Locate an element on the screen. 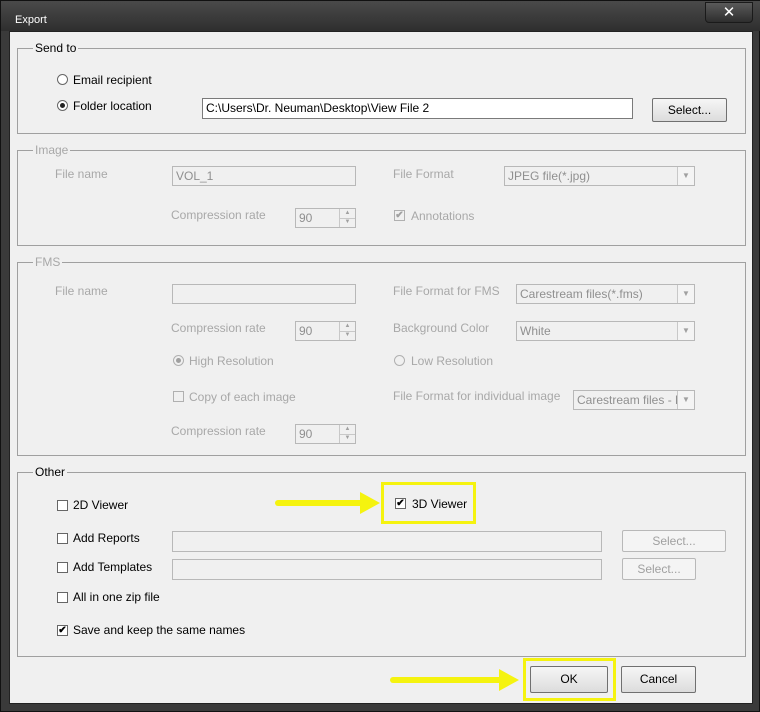  add-templates-label: Add Templates is located at coordinates (113, 567).